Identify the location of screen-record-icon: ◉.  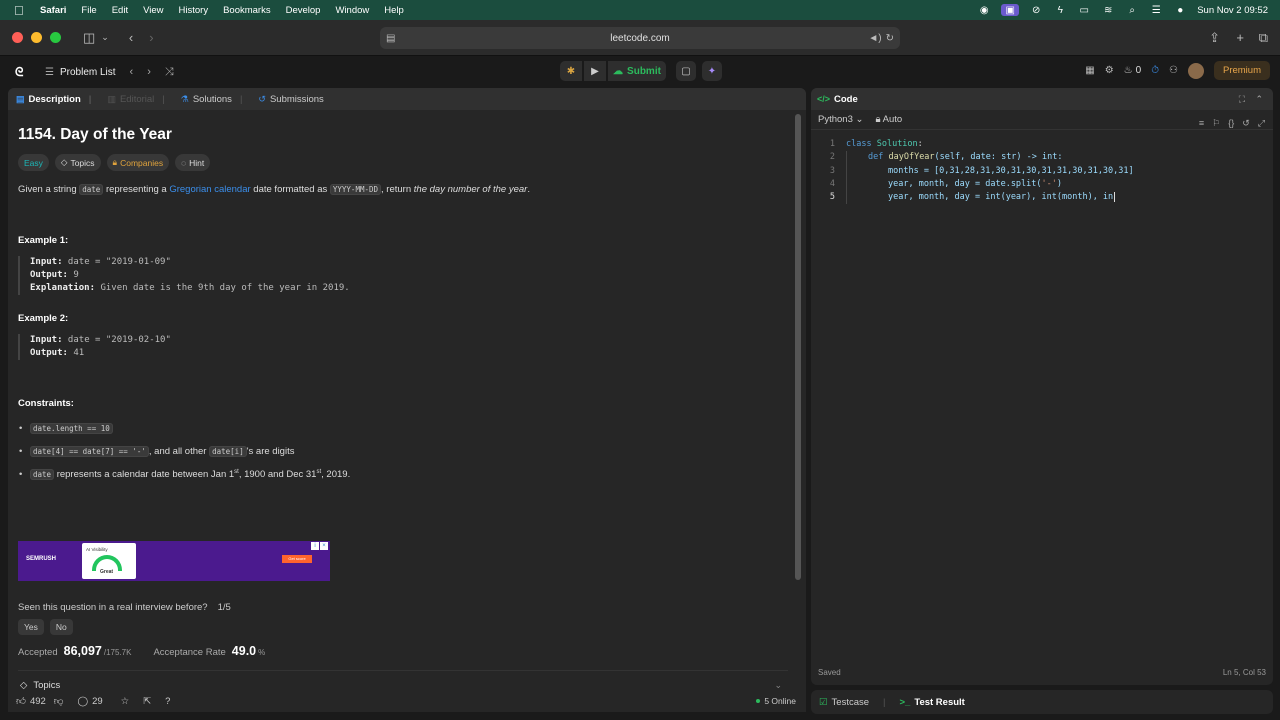
(984, 10).